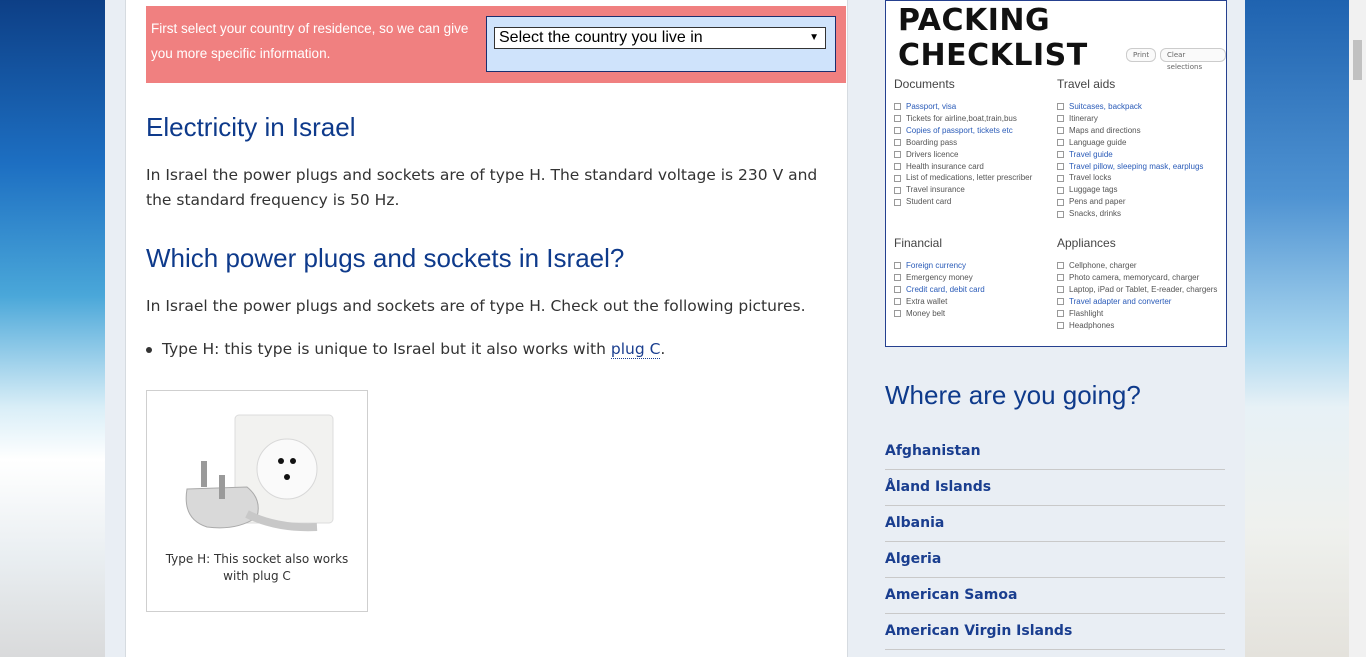 The height and width of the screenshot is (657, 1366). I want to click on country-item: Albania, so click(1055, 524).